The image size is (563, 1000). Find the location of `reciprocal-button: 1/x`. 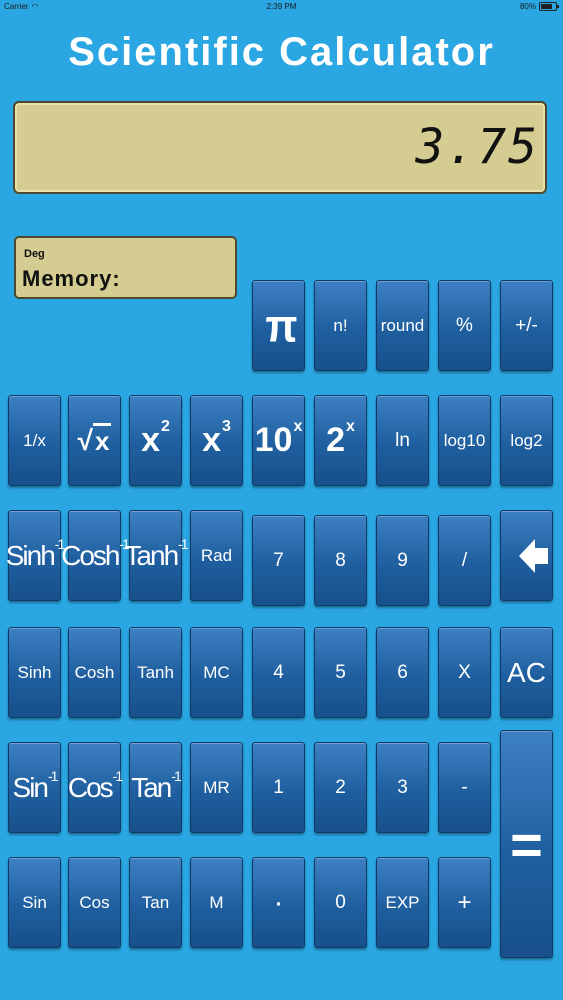

reciprocal-button: 1/x is located at coordinates (34, 440).